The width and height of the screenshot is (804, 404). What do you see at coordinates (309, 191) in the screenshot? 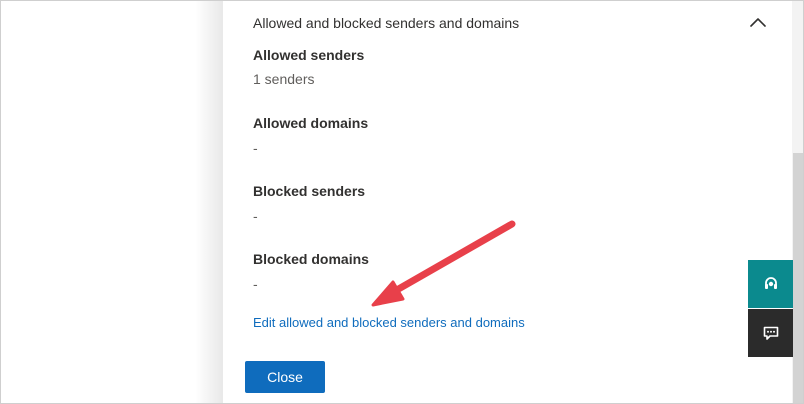
I see `blocked-senders-label: Blocked senders` at bounding box center [309, 191].